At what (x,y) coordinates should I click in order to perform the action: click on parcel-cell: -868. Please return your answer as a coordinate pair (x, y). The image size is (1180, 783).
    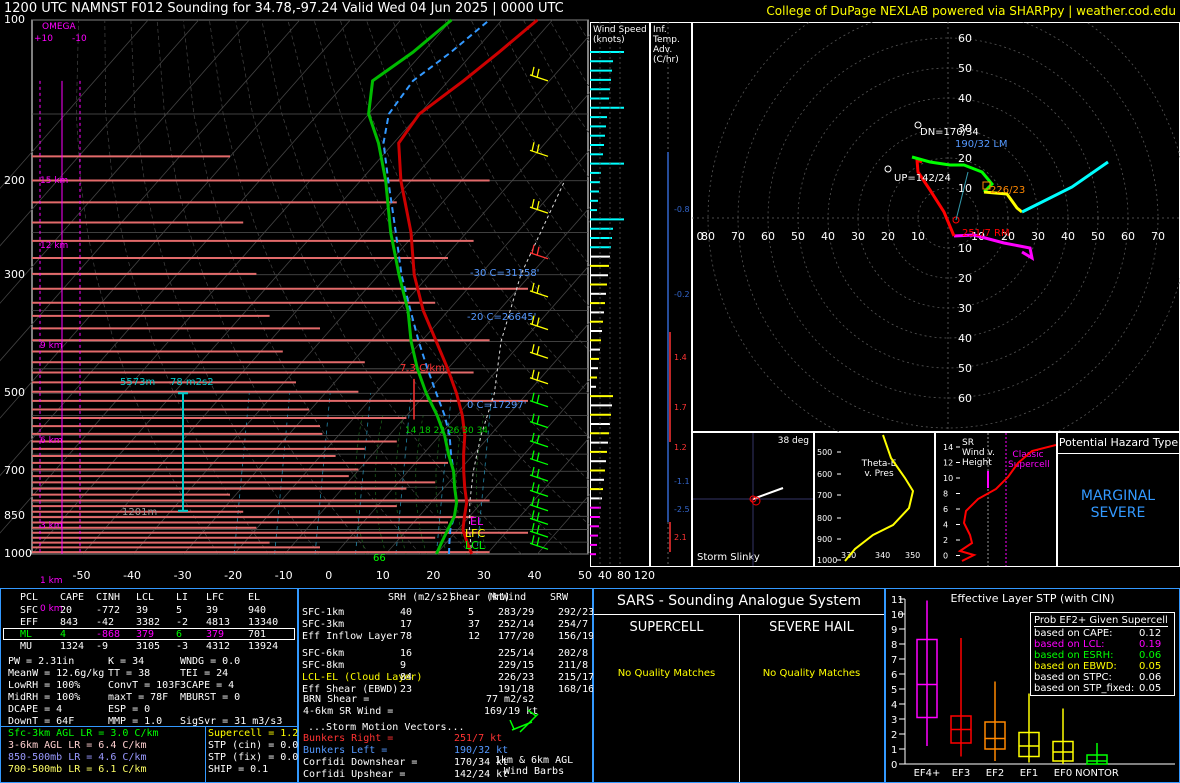
    Looking at the image, I should click on (108, 634).